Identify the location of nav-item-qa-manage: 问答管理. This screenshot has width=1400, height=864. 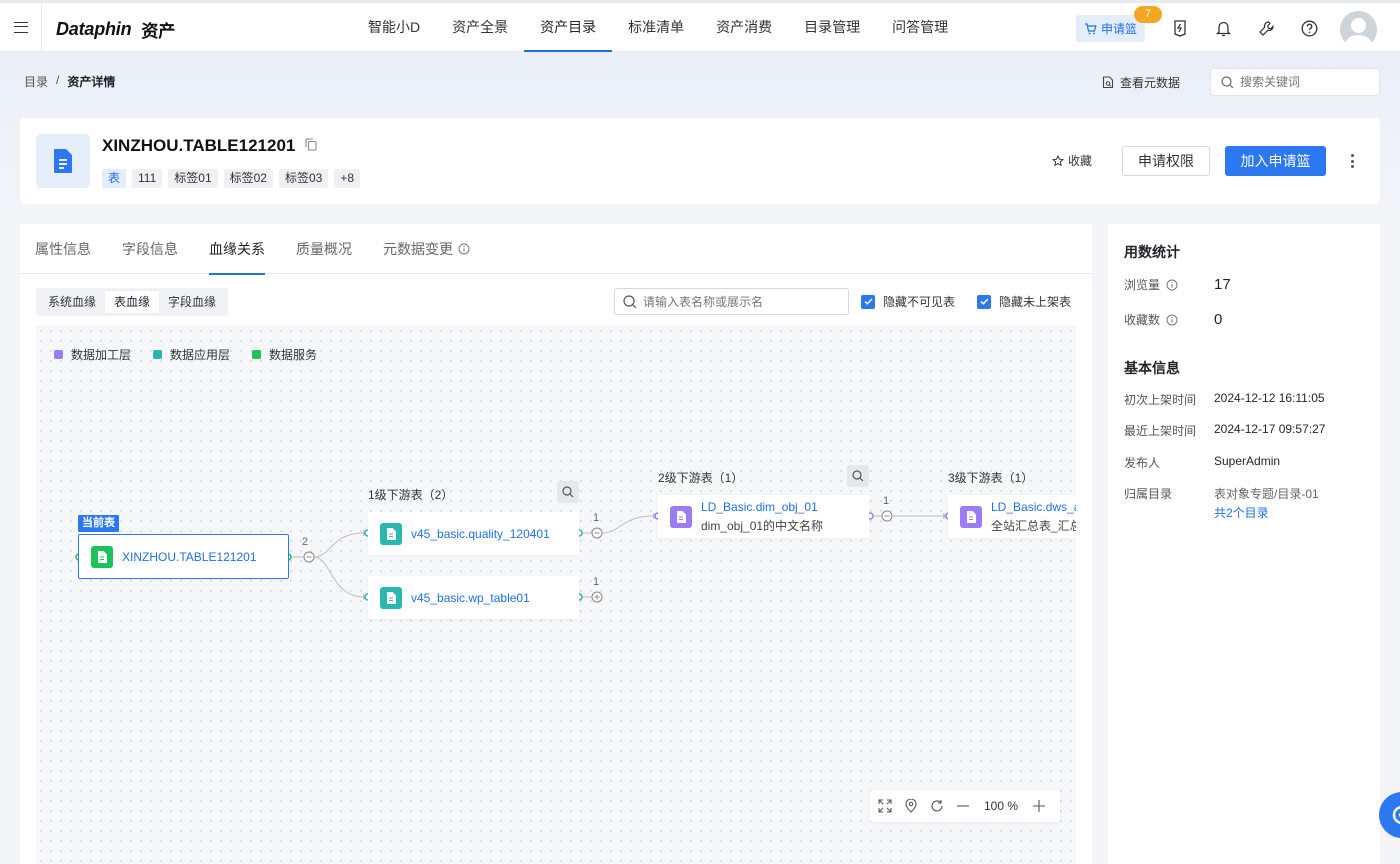
(920, 27).